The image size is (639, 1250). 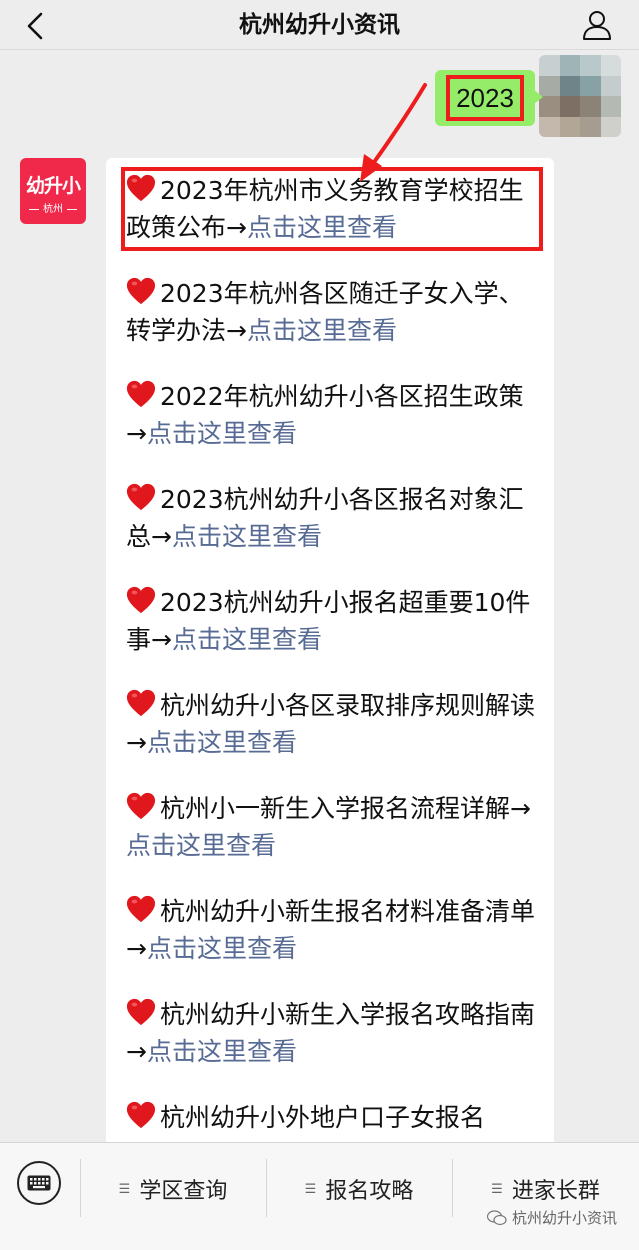 I want to click on article-title: 杭州小一新生入学报名流程详解, so click(x=335, y=808).